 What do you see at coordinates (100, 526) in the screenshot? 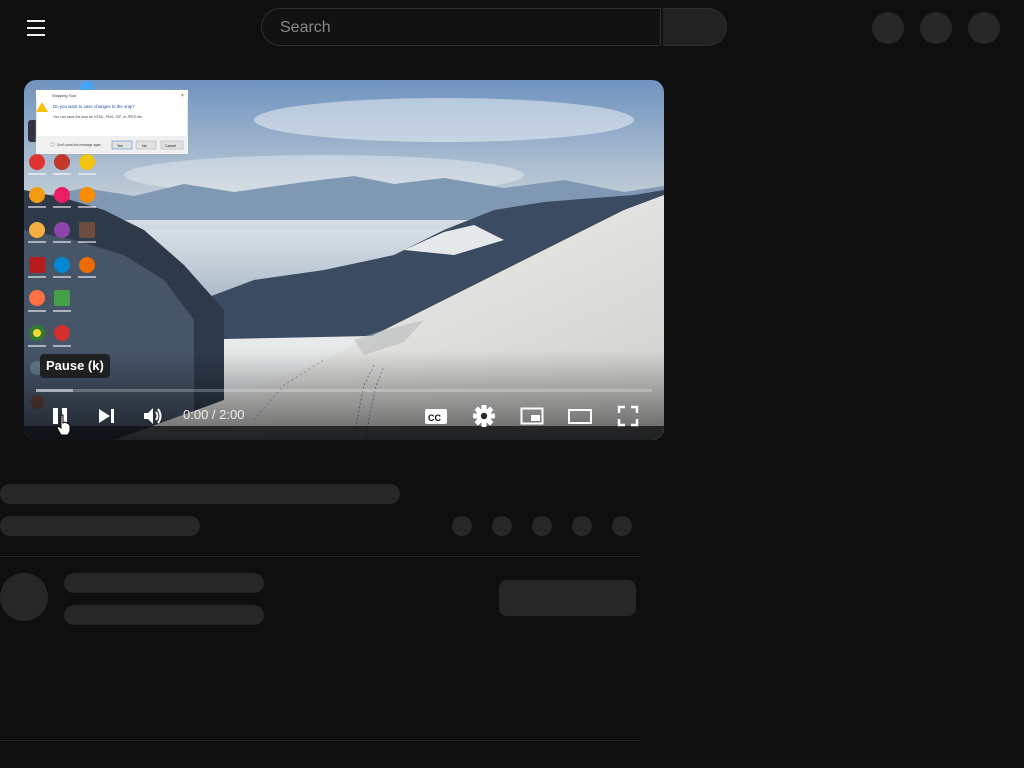
I see `meta-placeholder` at bounding box center [100, 526].